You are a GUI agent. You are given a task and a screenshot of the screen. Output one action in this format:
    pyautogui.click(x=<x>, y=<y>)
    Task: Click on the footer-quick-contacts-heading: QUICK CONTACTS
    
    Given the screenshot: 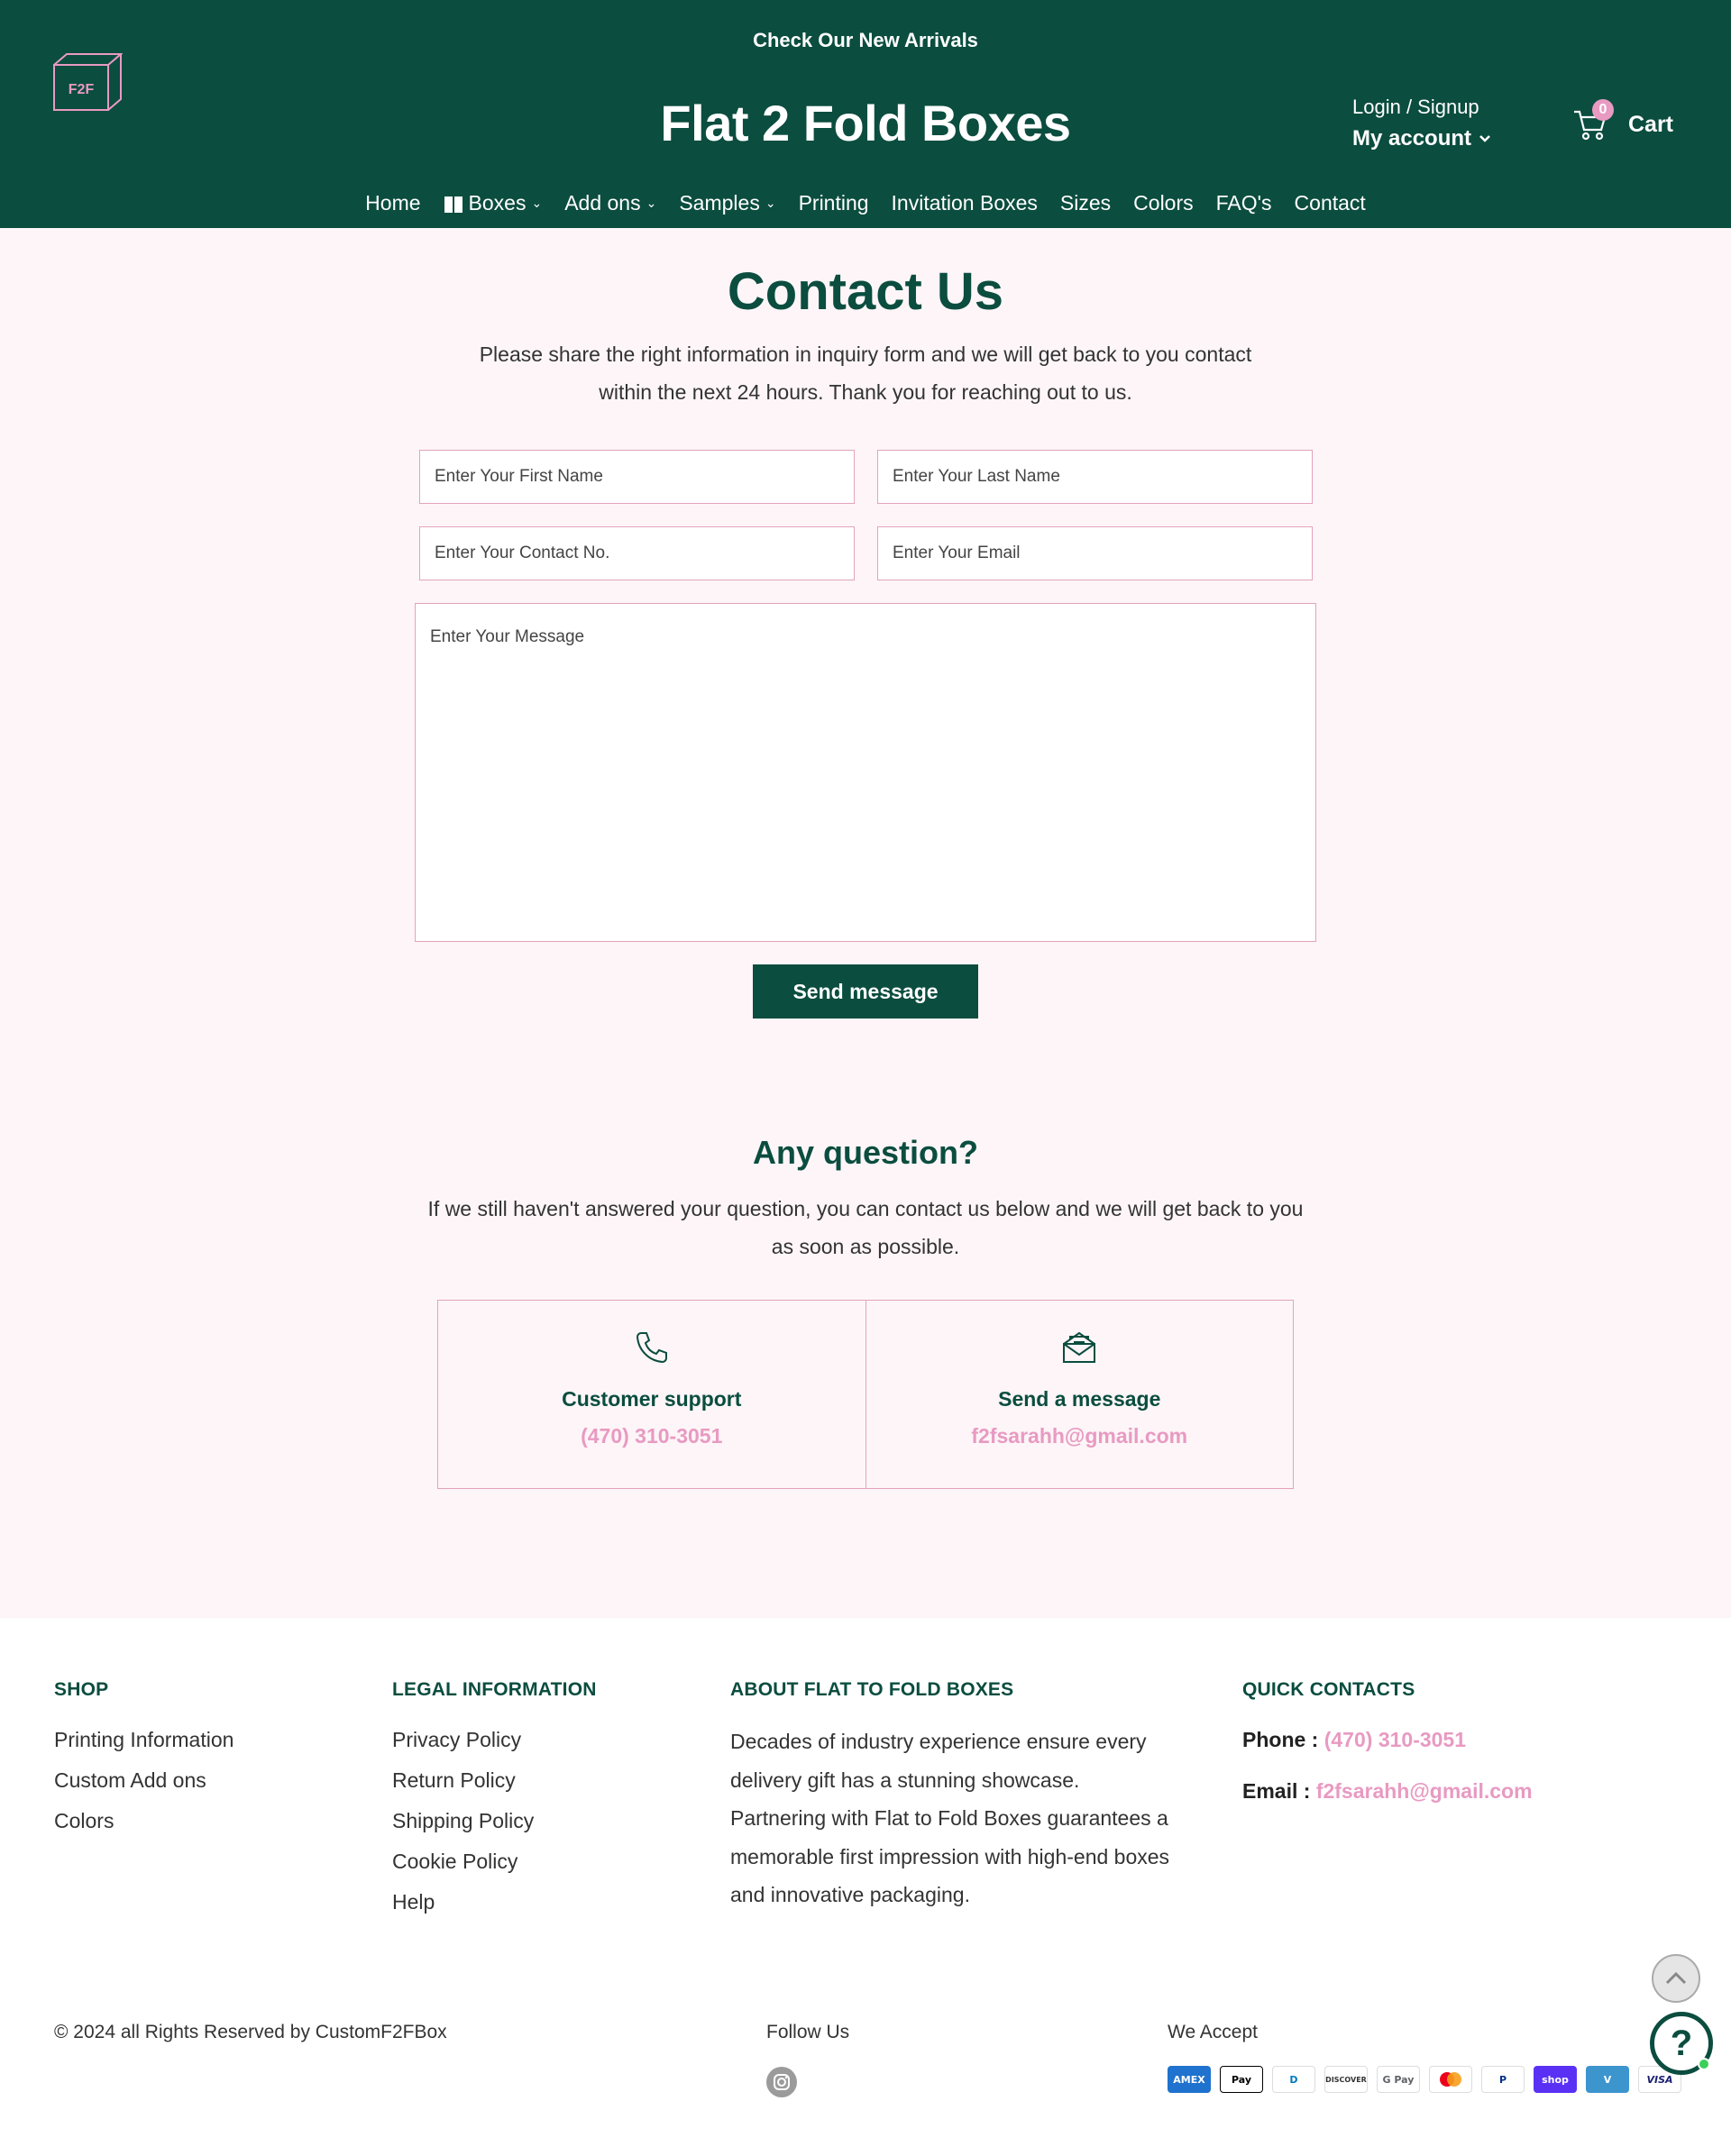 What is the action you would take?
    pyautogui.click(x=1328, y=1689)
    